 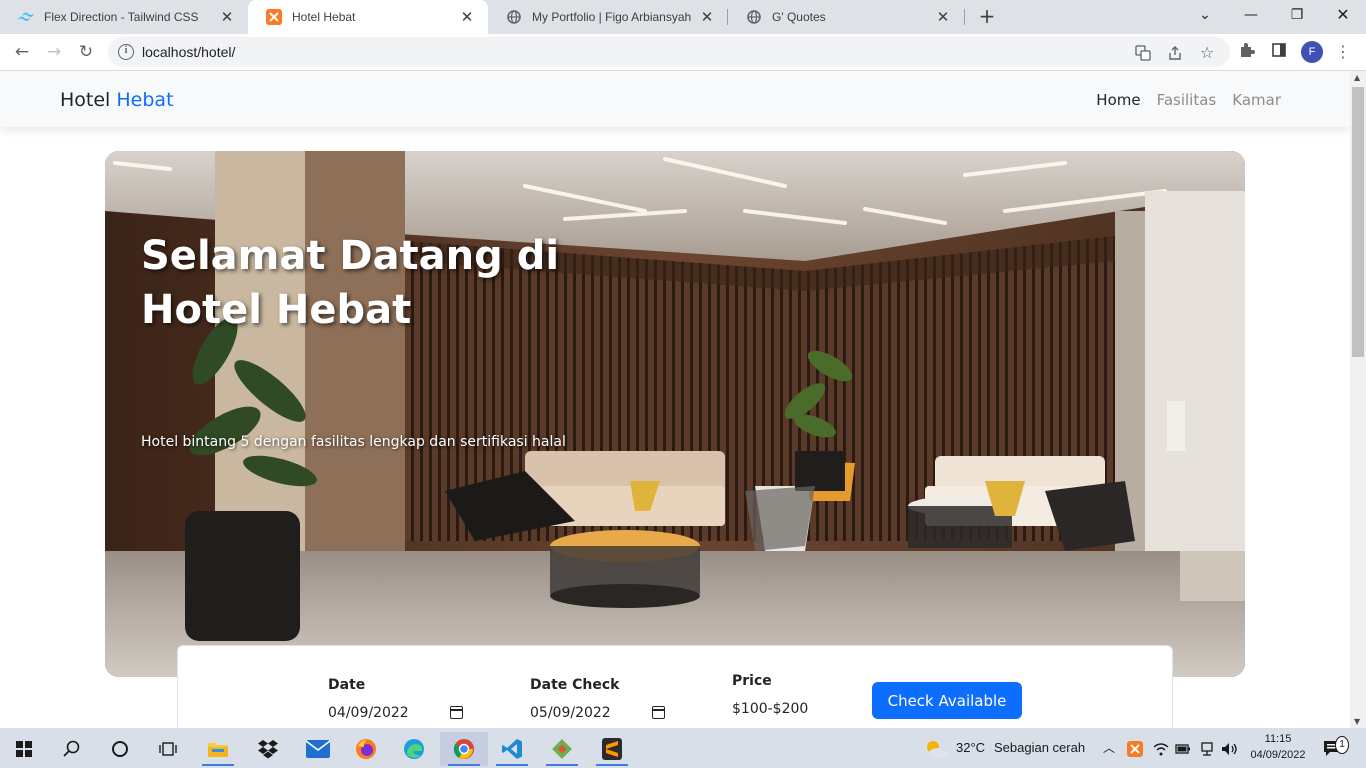 I want to click on clock-time: 11:15, so click(x=1278, y=739).